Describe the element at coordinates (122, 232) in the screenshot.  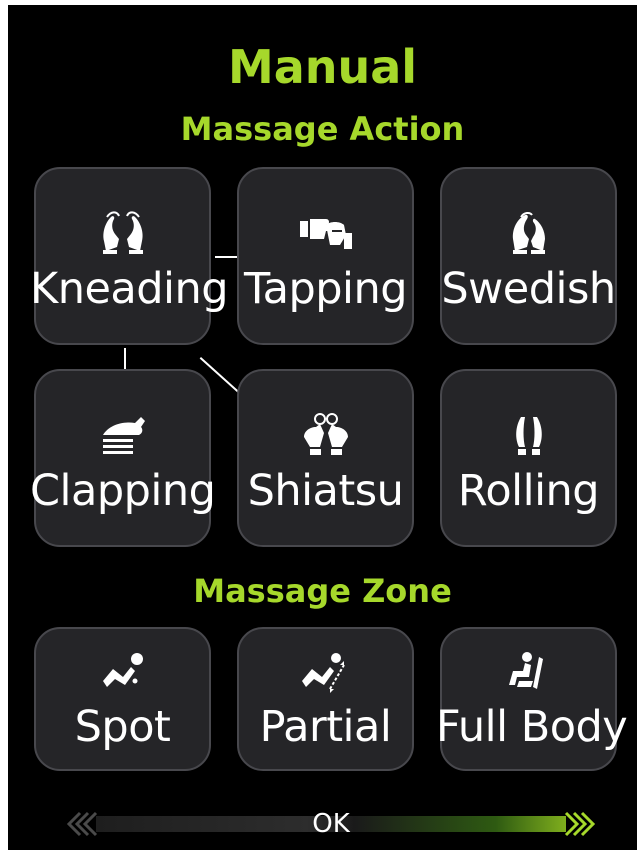
I see `kneading-hands-icon` at that location.